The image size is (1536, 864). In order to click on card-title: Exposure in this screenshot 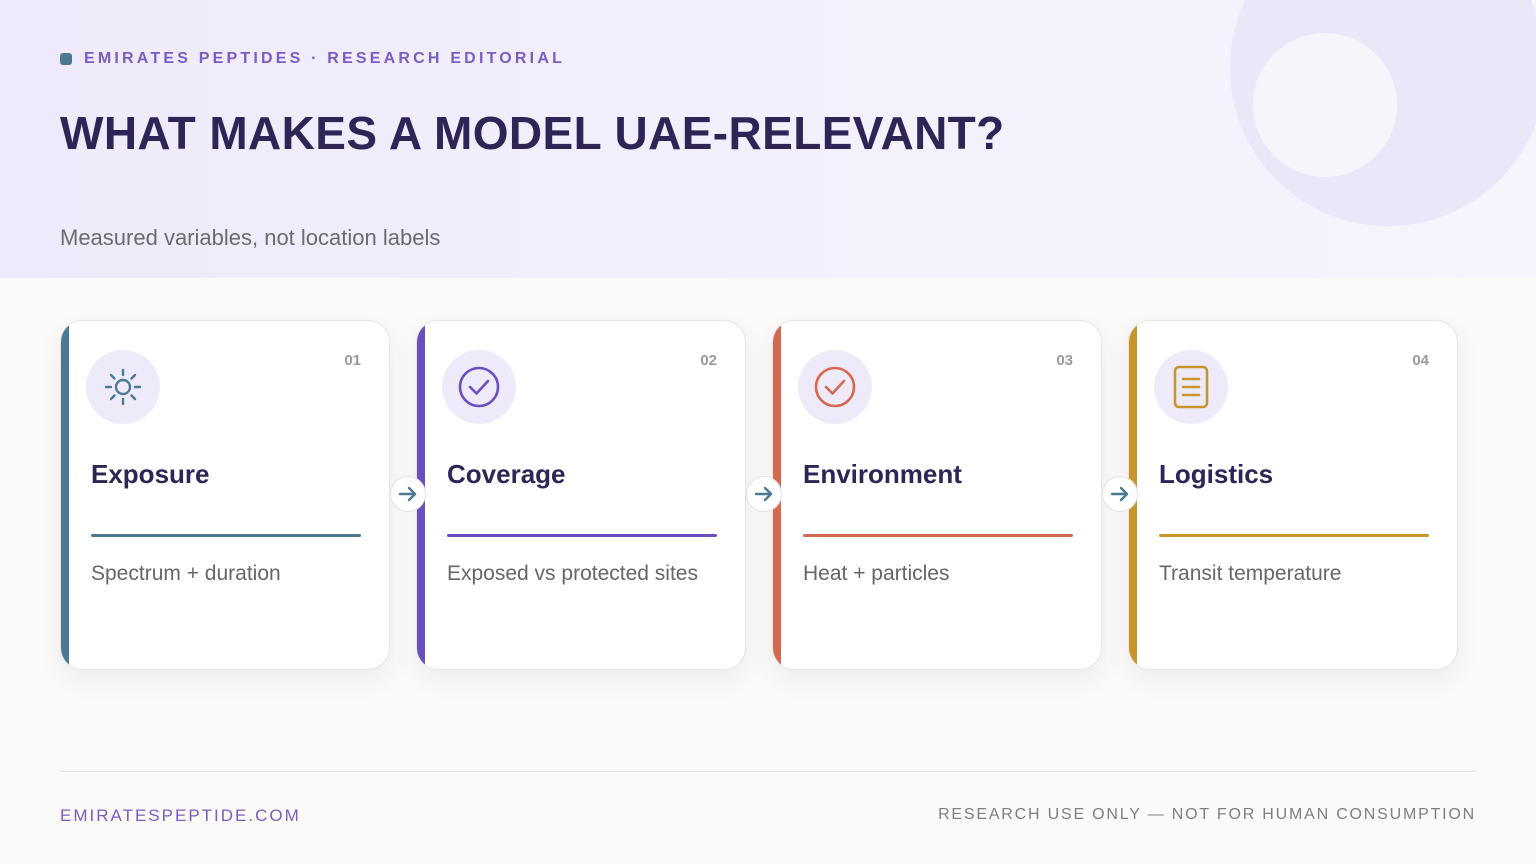, I will do `click(150, 474)`.